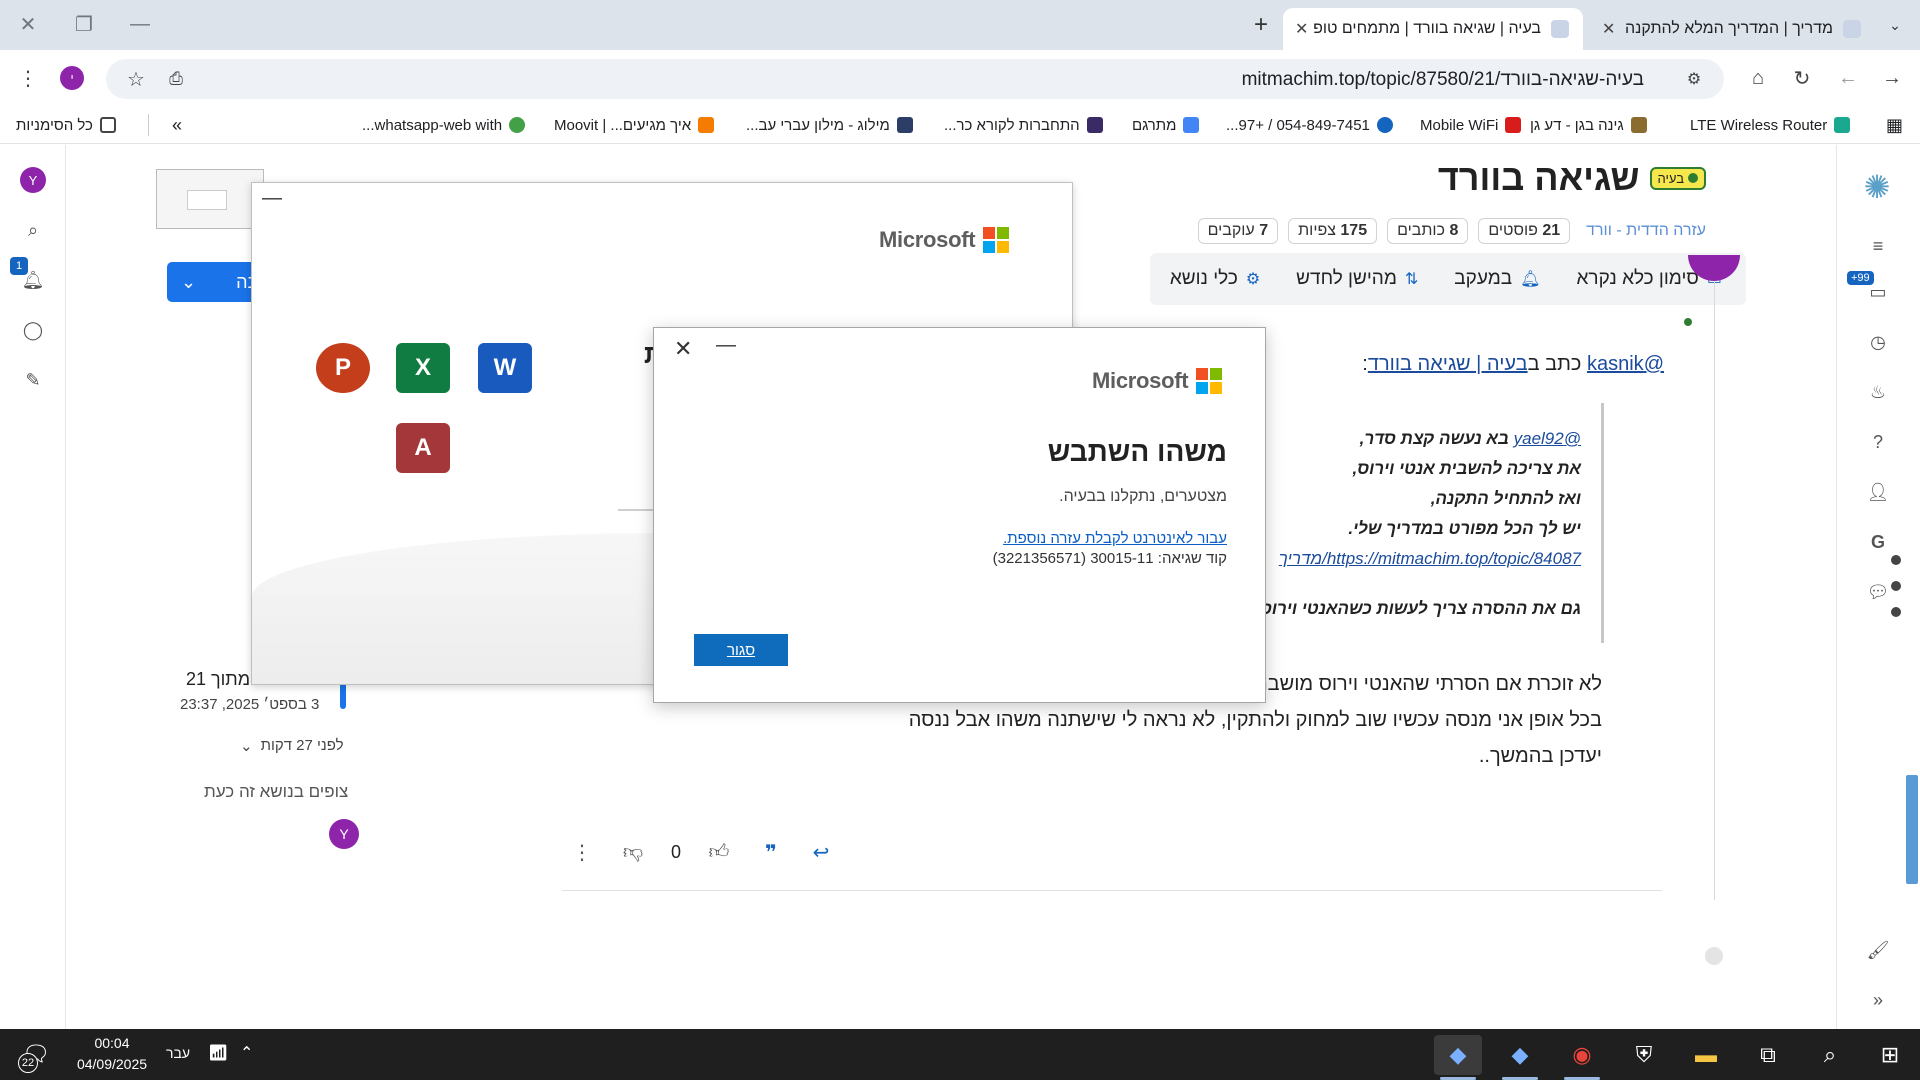 Image resolution: width=1920 pixels, height=1080 pixels. Describe the element at coordinates (719, 852) in the screenshot. I see `upvote-icon: 👍︎` at that location.